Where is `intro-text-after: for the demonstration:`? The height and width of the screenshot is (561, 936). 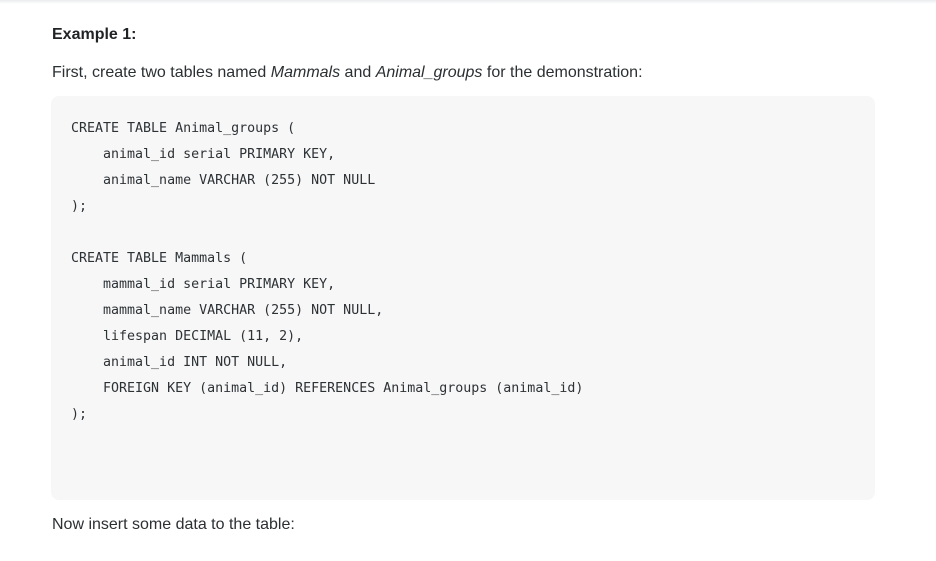 intro-text-after: for the demonstration: is located at coordinates (562, 72).